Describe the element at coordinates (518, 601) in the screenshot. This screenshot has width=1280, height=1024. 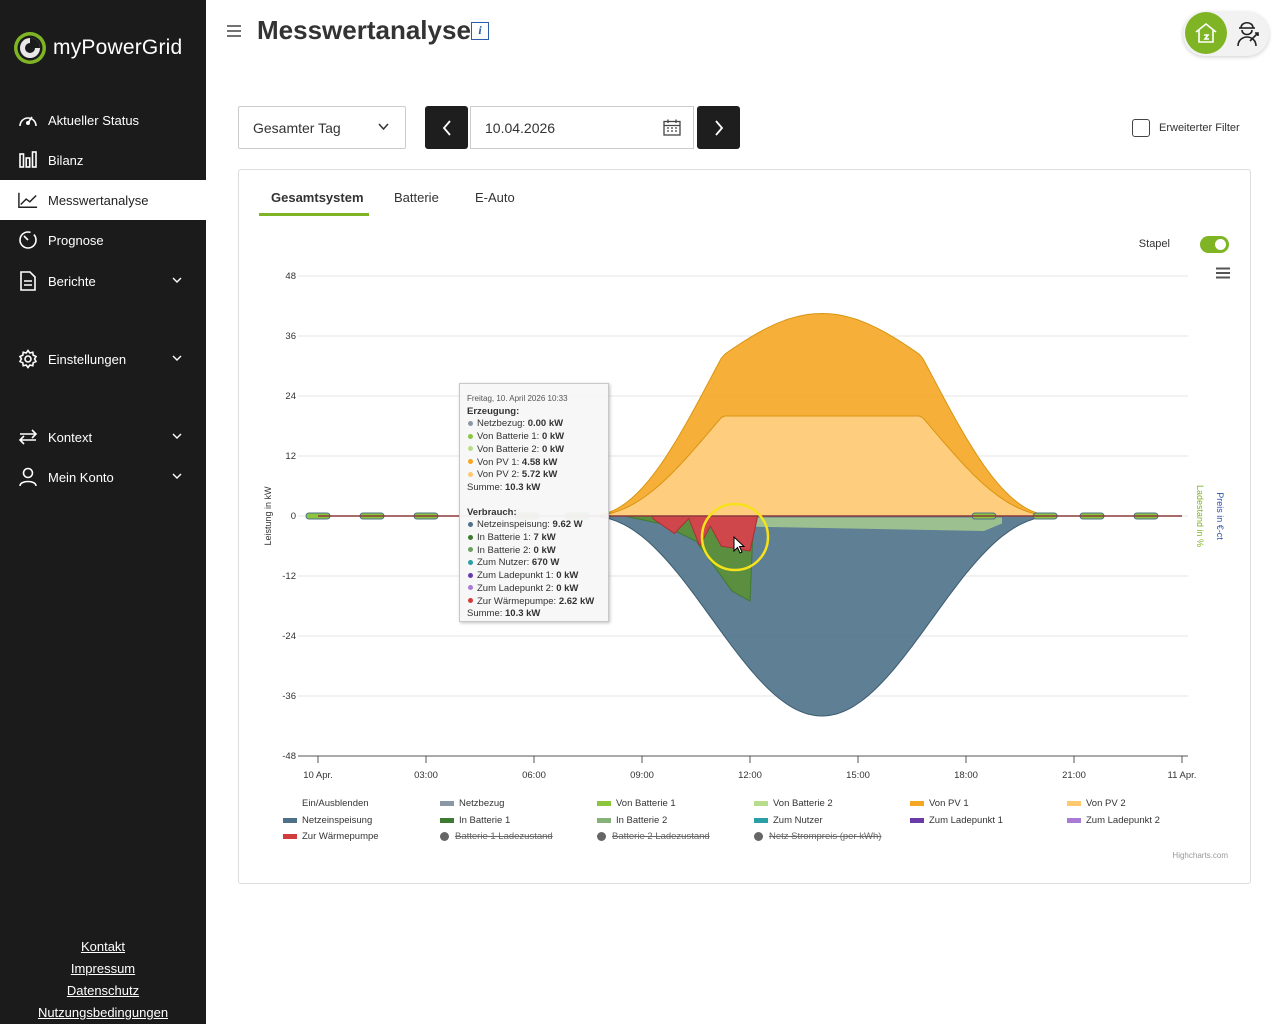
I see `tooltip-label: Zur Wärmepumpe:` at that location.